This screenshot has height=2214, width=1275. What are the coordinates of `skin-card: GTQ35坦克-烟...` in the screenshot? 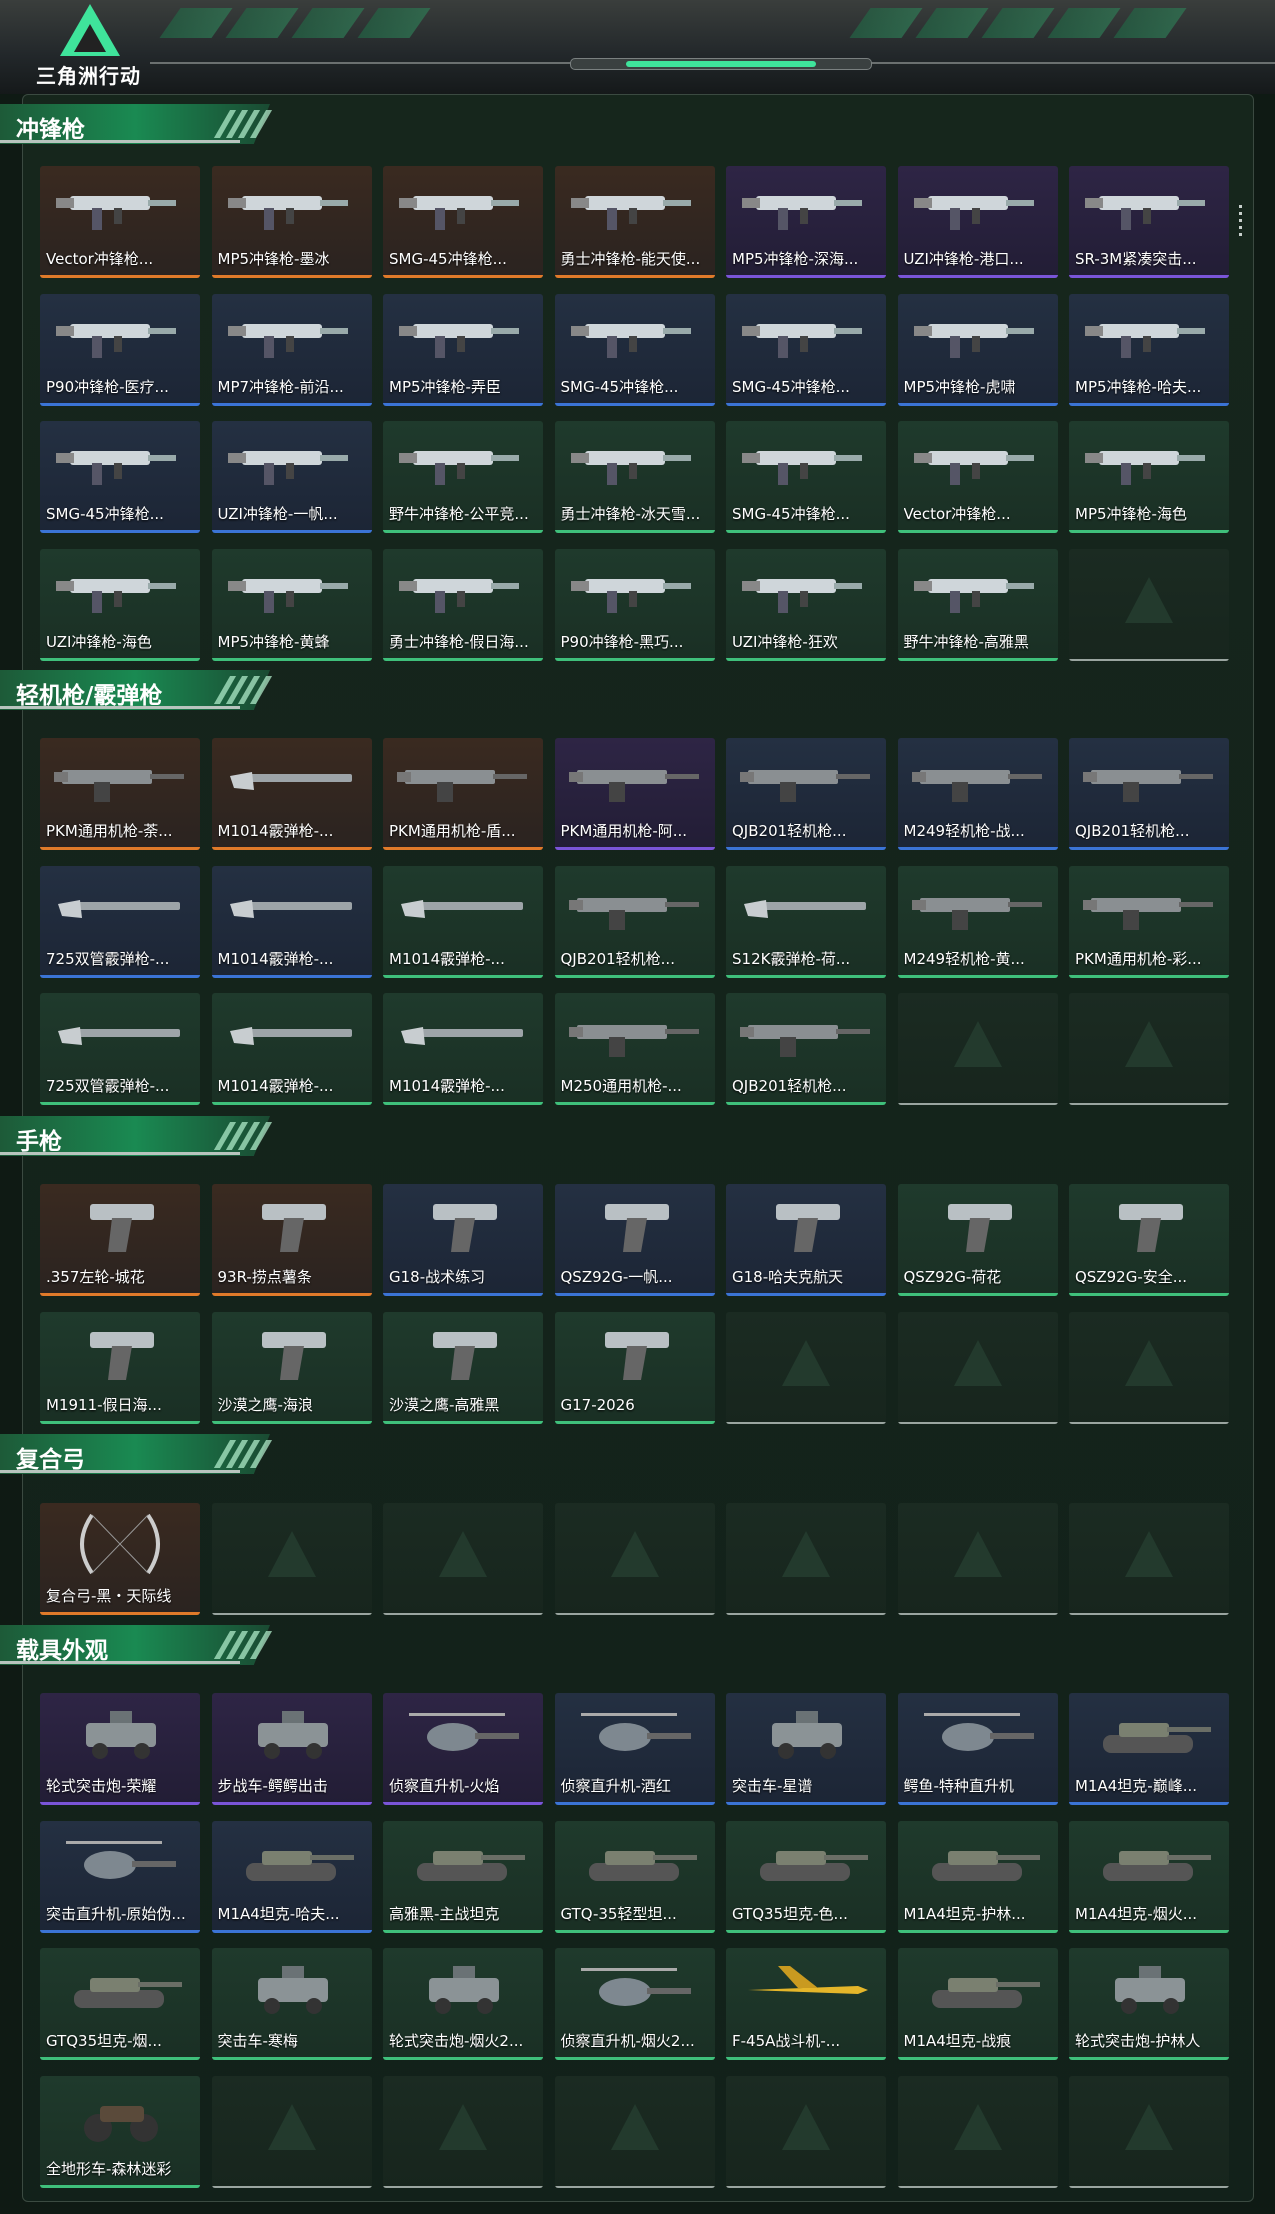 It's located at (120, 2004).